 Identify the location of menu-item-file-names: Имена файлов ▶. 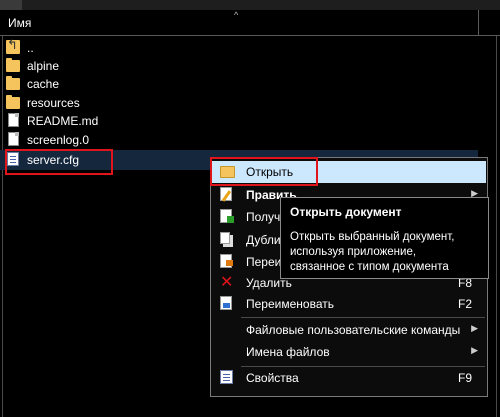
(349, 352).